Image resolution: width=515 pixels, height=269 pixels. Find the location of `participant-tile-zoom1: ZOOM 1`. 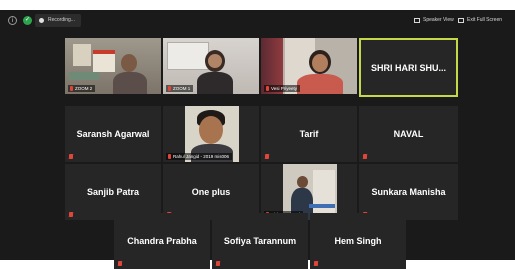

participant-tile-zoom1: ZOOM 1 is located at coordinates (211, 66).